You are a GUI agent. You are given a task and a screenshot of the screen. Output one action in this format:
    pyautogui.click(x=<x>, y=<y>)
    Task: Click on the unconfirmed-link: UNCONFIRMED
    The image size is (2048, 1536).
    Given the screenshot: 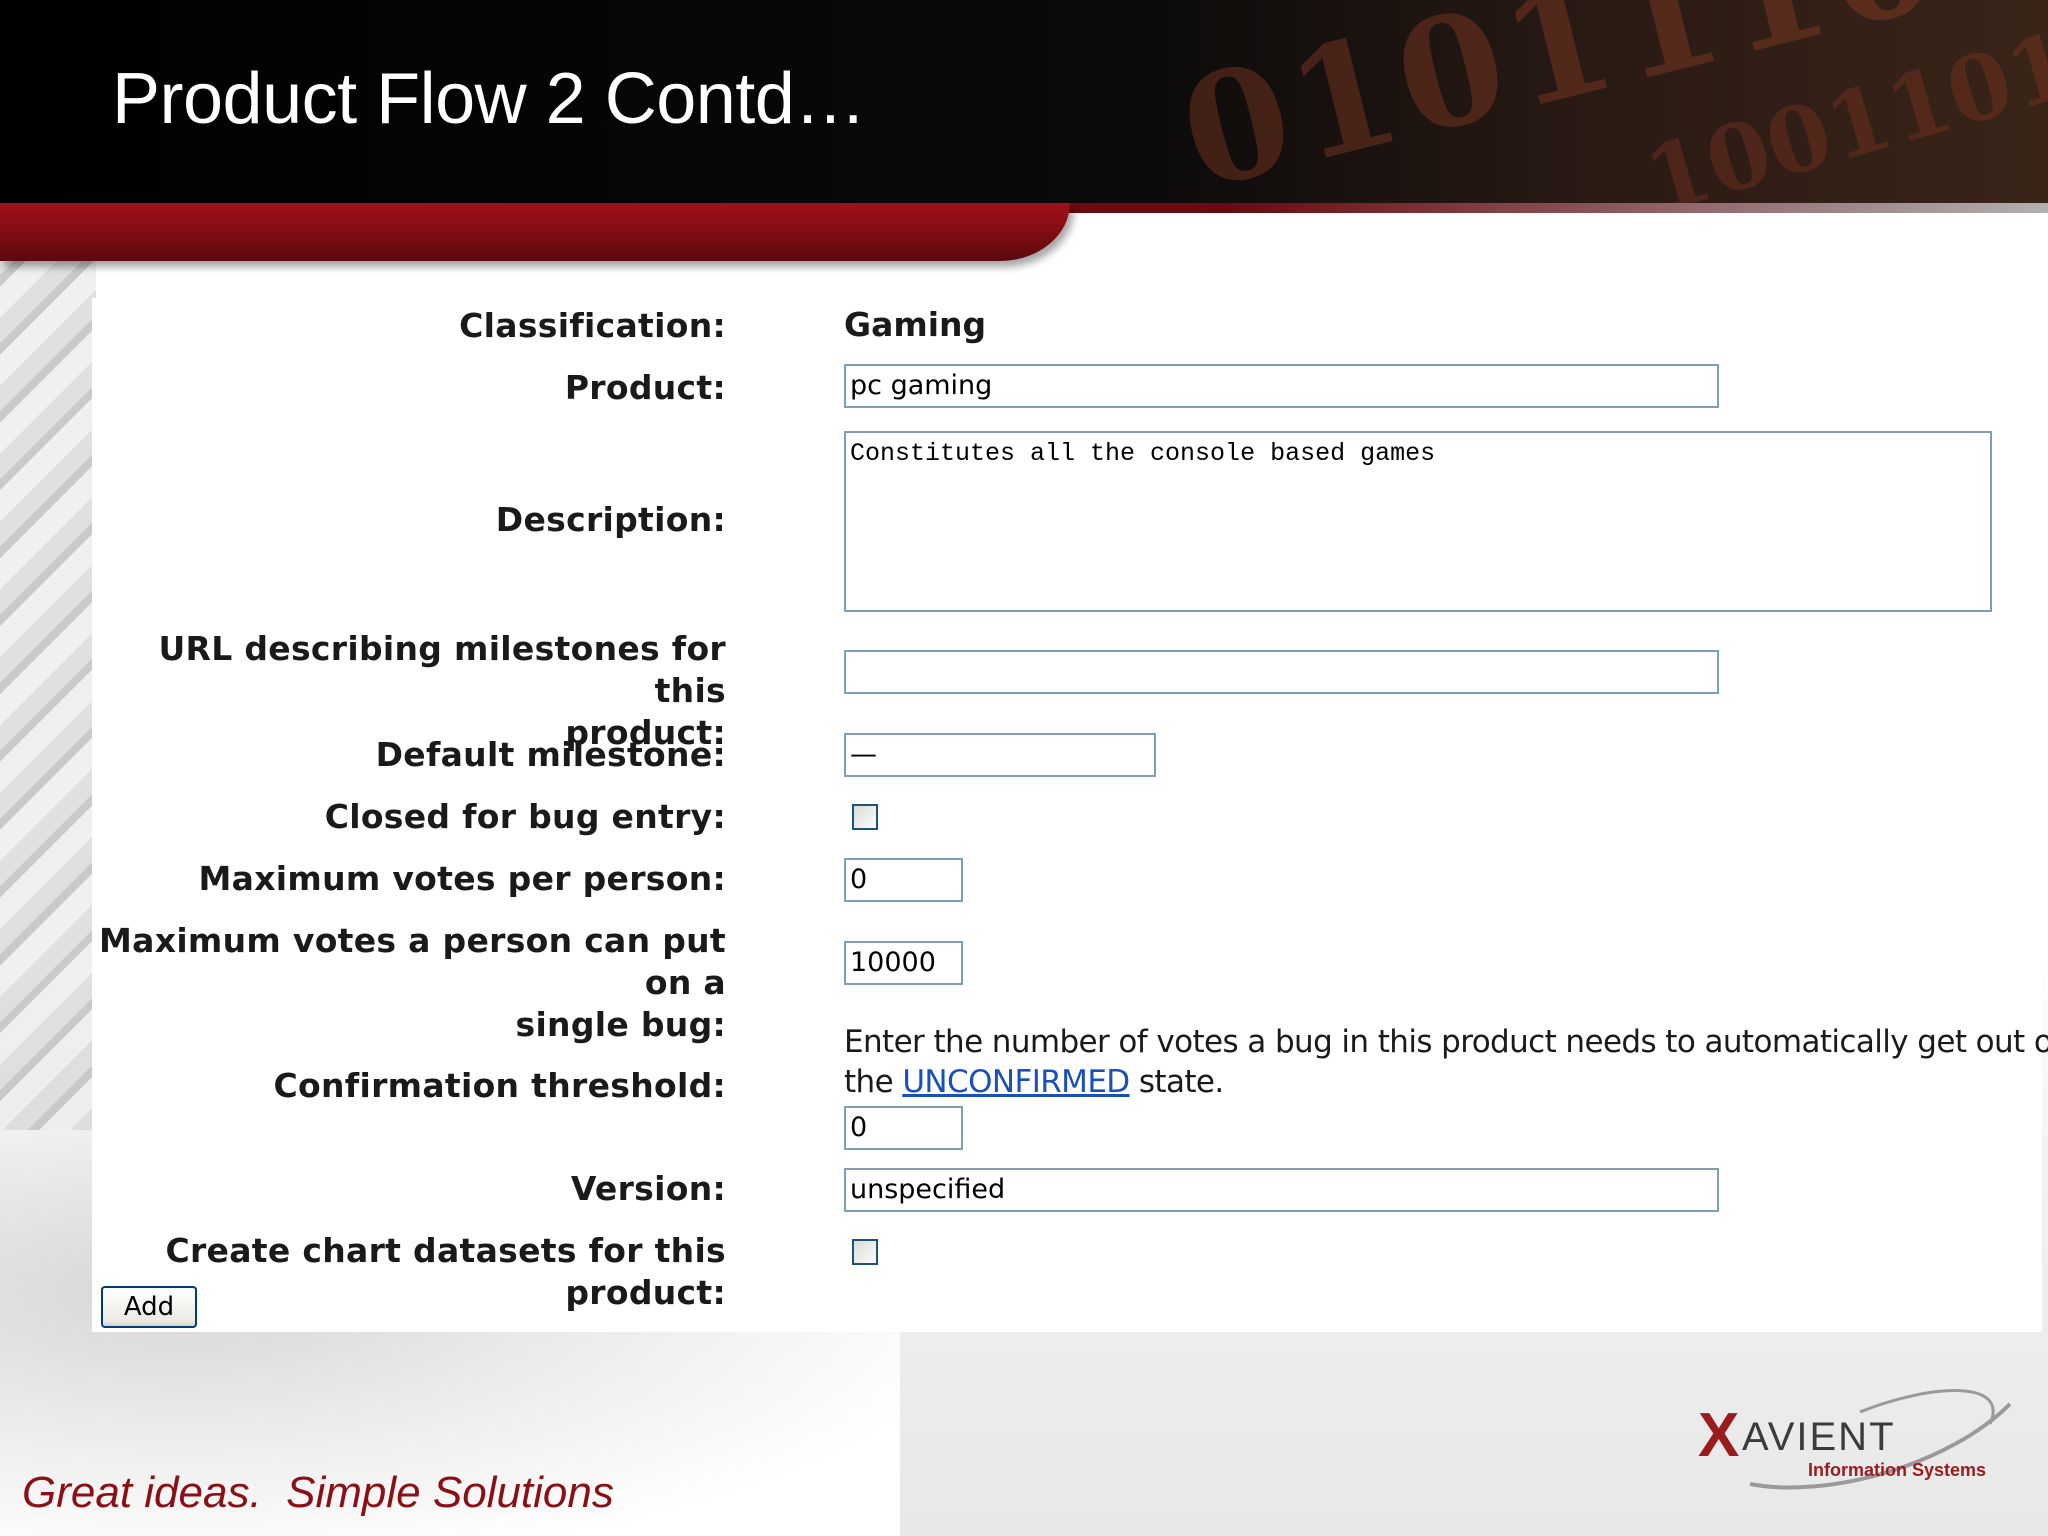 What is the action you would take?
    pyautogui.click(x=1016, y=1082)
    